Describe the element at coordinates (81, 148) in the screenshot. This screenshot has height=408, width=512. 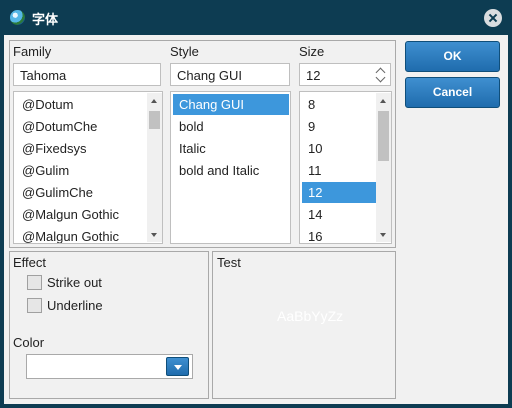
I see `family-item: @Fixedsys` at that location.